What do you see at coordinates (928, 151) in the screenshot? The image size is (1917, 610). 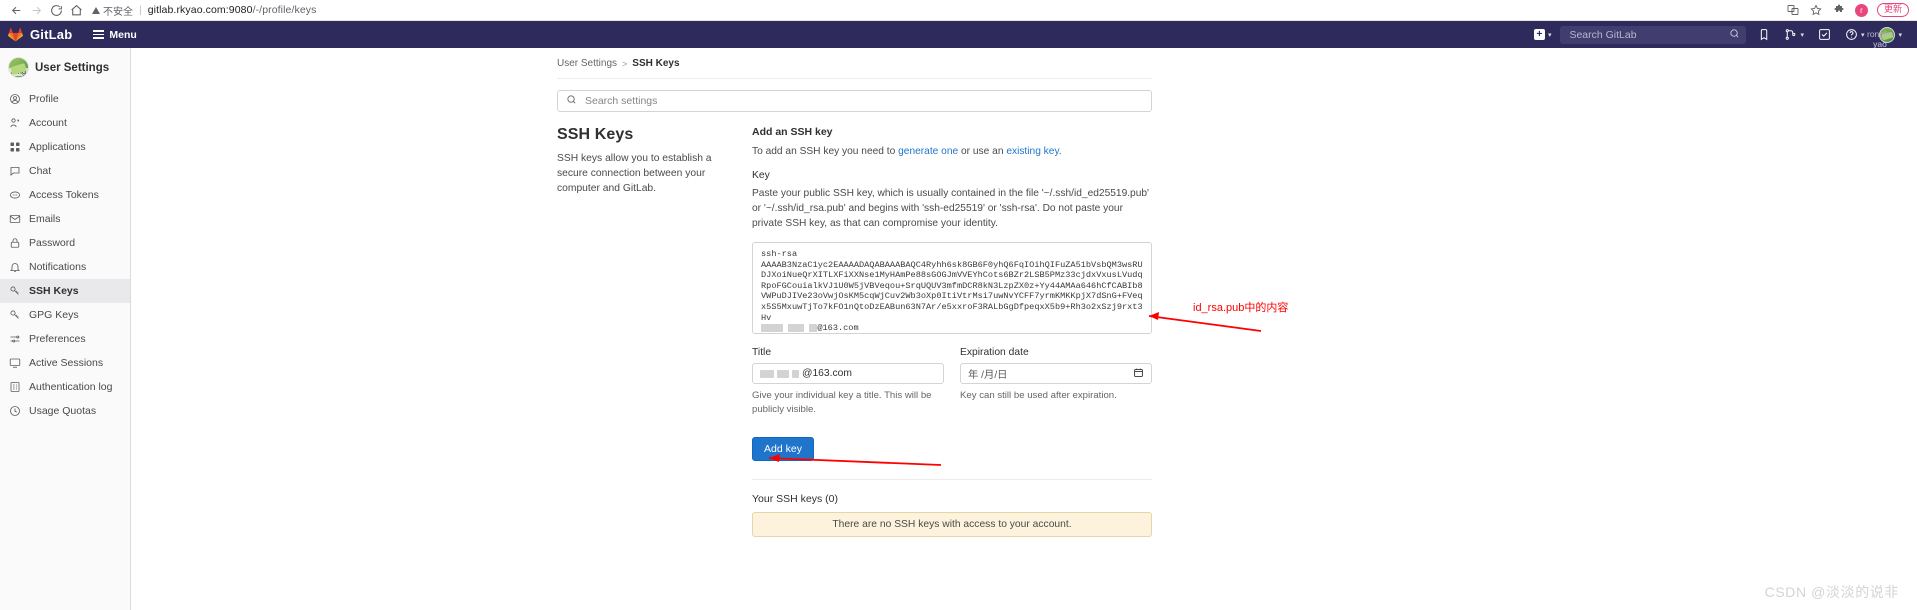 I see `generate-one-link: generate one` at bounding box center [928, 151].